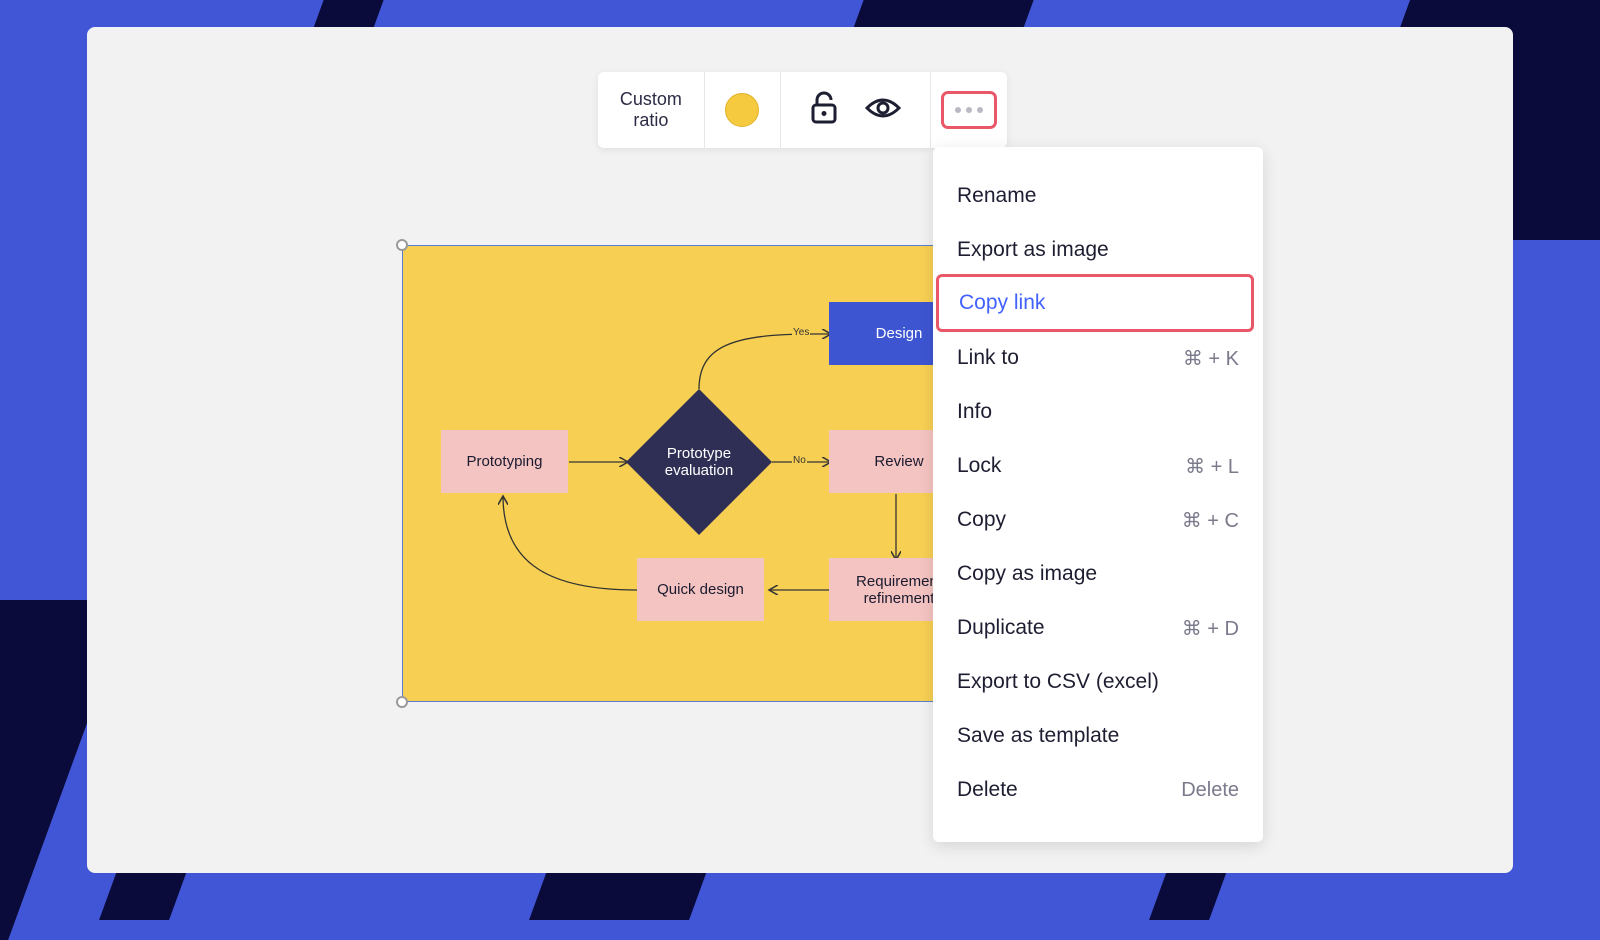  Describe the element at coordinates (801, 332) in the screenshot. I see `connector-label-yes: Yes` at that location.